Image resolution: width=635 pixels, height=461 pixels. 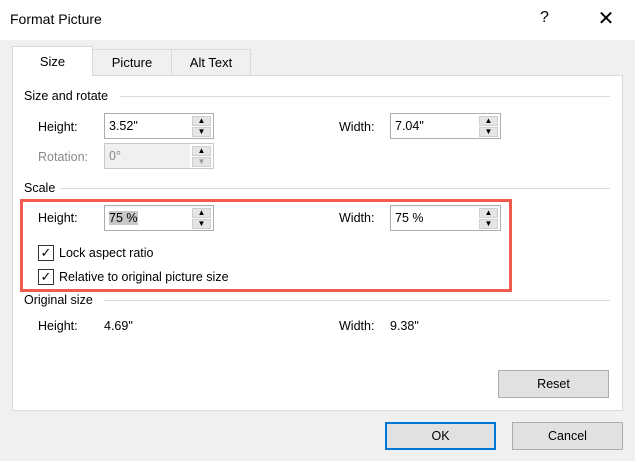 I want to click on height-input: 3.52", so click(x=147, y=126).